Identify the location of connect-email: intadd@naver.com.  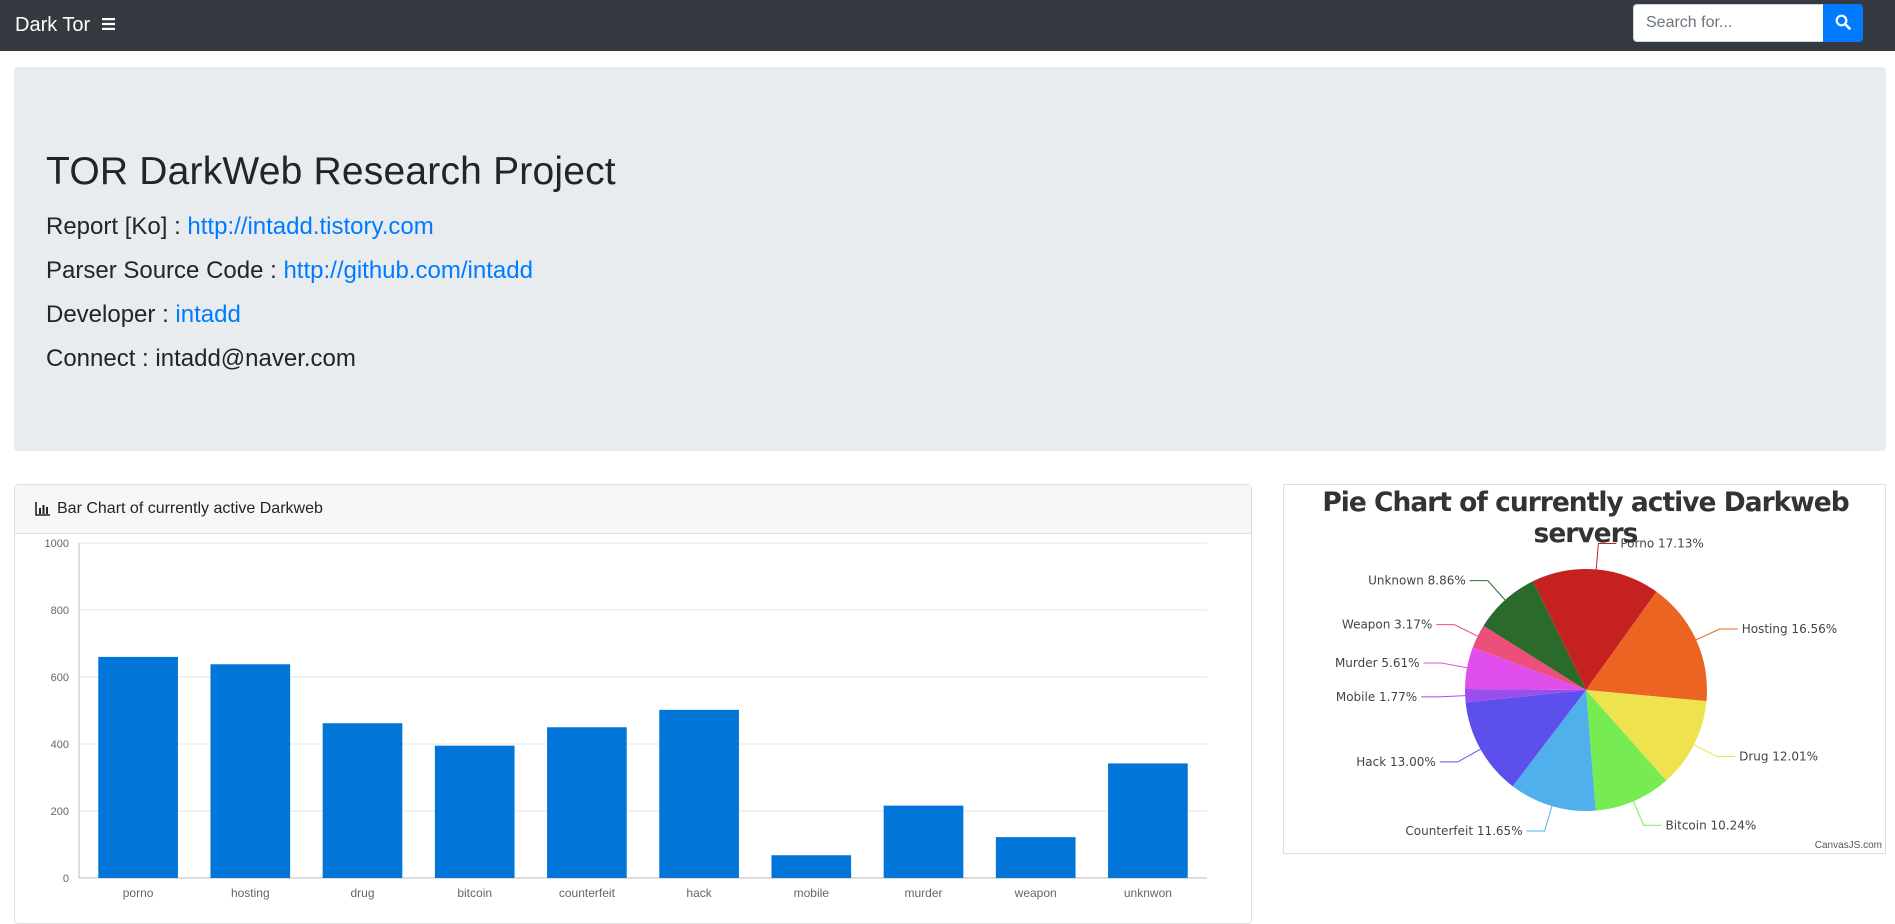
(255, 358).